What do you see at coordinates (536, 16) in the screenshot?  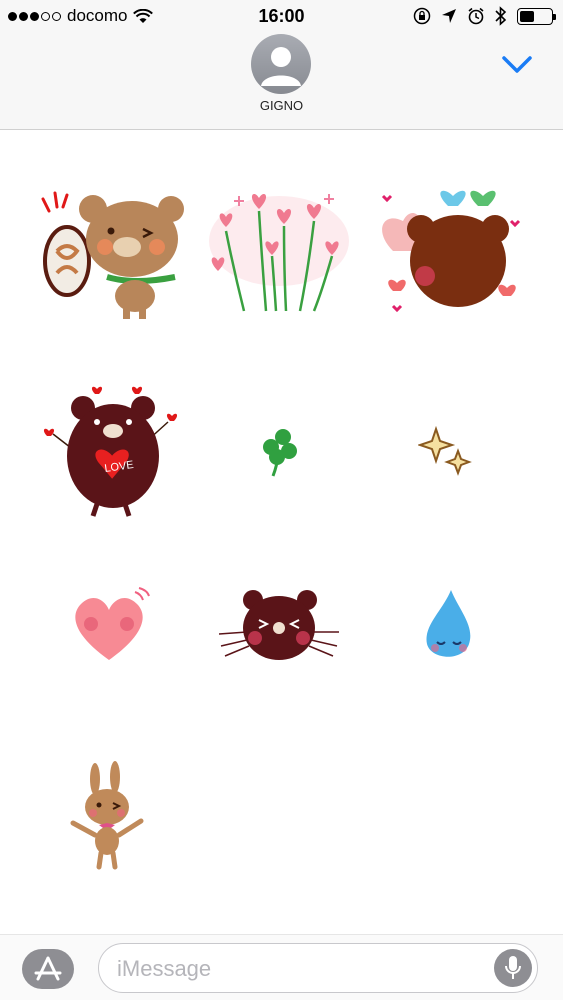 I see `battery-icon` at bounding box center [536, 16].